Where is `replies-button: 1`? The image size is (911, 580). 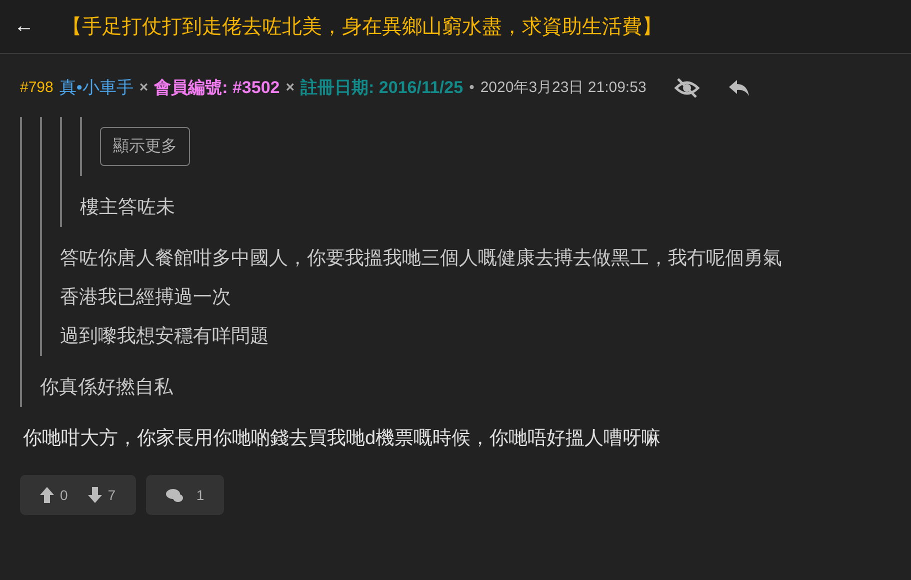
replies-button: 1 is located at coordinates (185, 495).